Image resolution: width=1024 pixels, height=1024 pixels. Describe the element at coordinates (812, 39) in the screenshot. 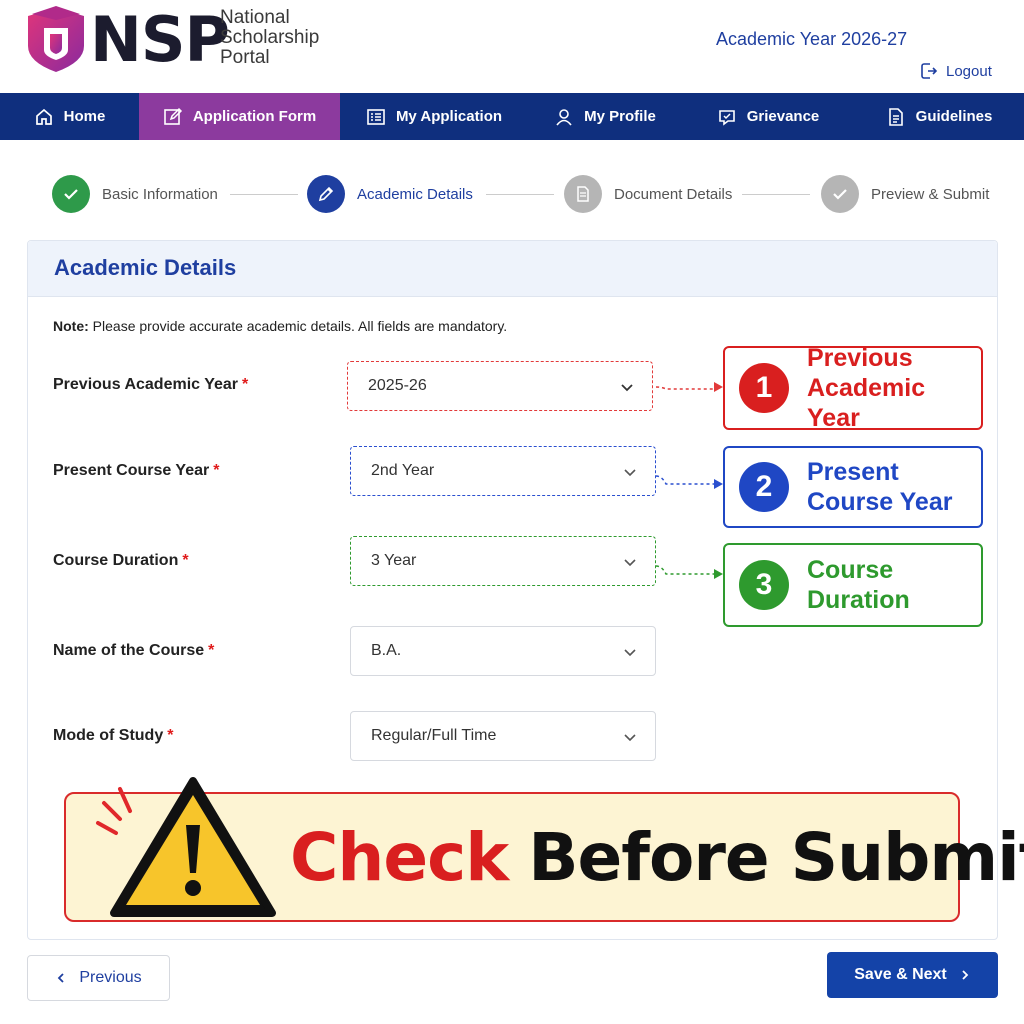

I see `academic-year-label: Academic Year 2026-27` at that location.